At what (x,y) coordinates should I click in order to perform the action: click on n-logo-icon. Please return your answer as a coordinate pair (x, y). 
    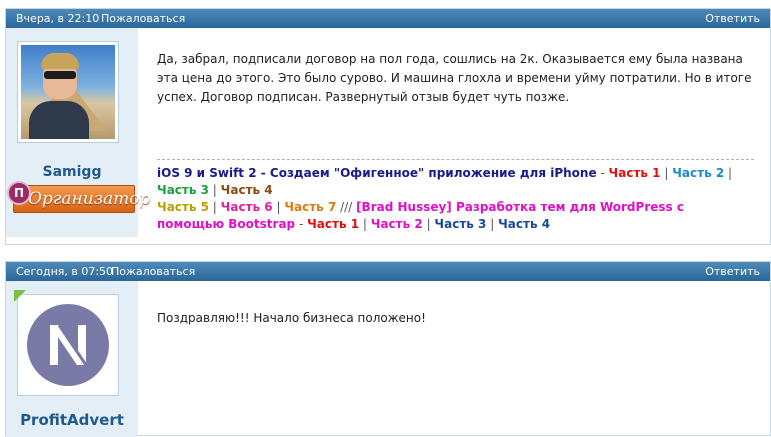
    Looking at the image, I should click on (68, 345).